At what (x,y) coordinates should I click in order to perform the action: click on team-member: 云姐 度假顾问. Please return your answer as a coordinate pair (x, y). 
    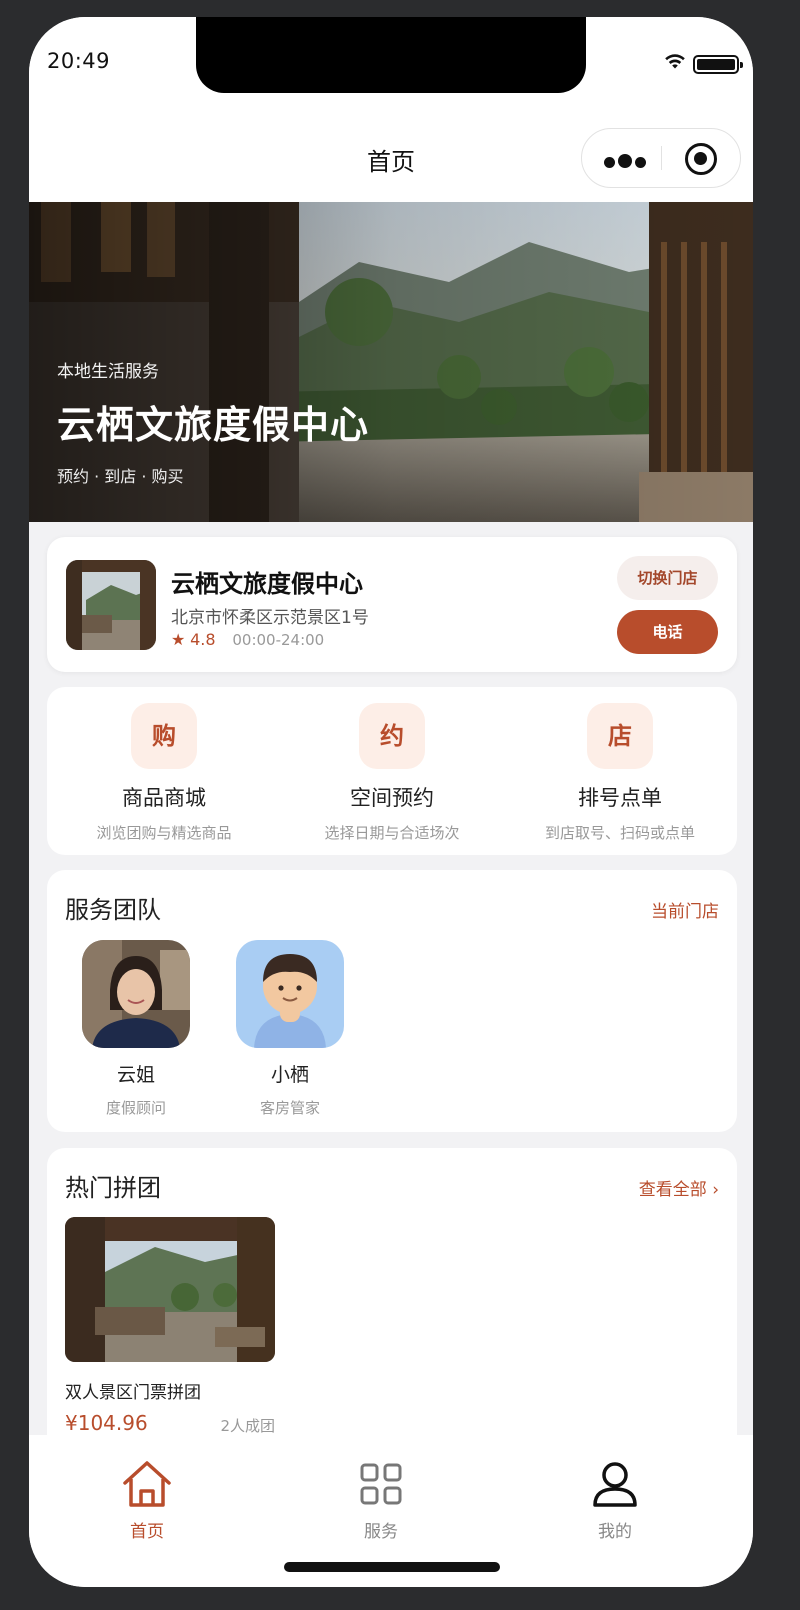
    Looking at the image, I should click on (136, 1029).